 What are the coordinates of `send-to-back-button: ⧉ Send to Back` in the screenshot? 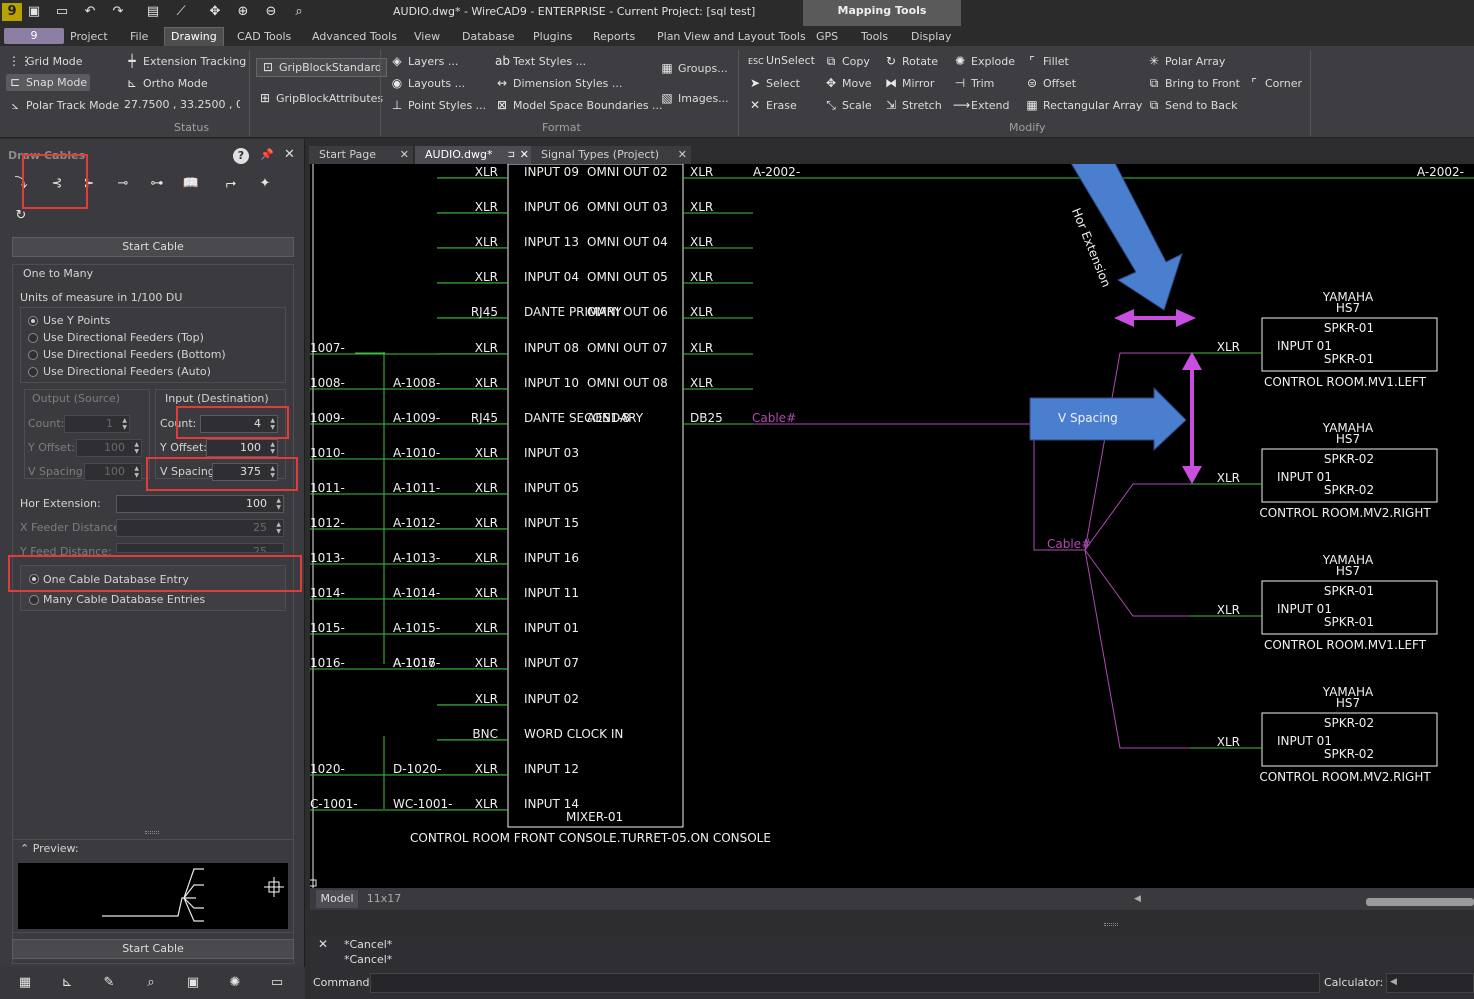 It's located at (1192, 105).